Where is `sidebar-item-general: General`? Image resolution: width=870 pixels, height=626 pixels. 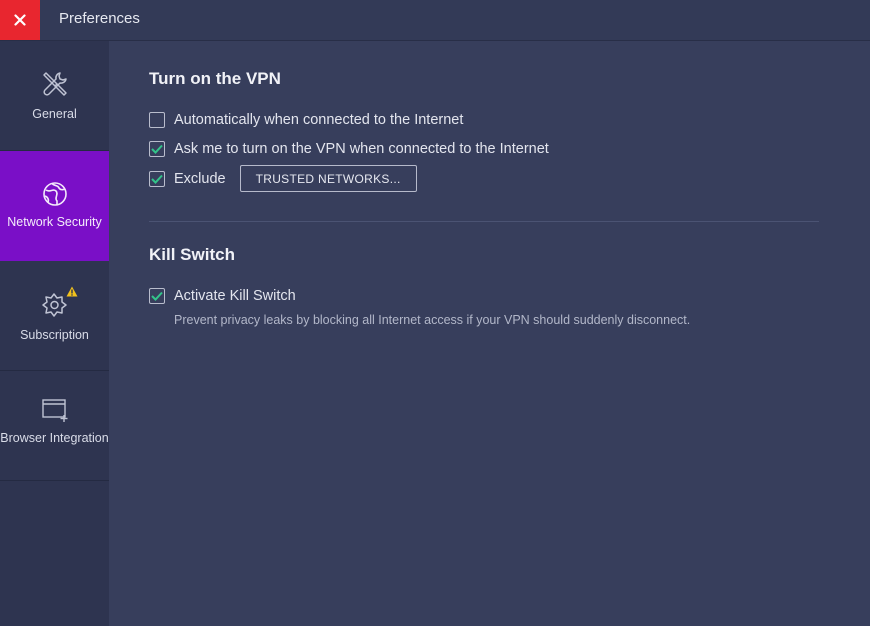 sidebar-item-general: General is located at coordinates (54, 96).